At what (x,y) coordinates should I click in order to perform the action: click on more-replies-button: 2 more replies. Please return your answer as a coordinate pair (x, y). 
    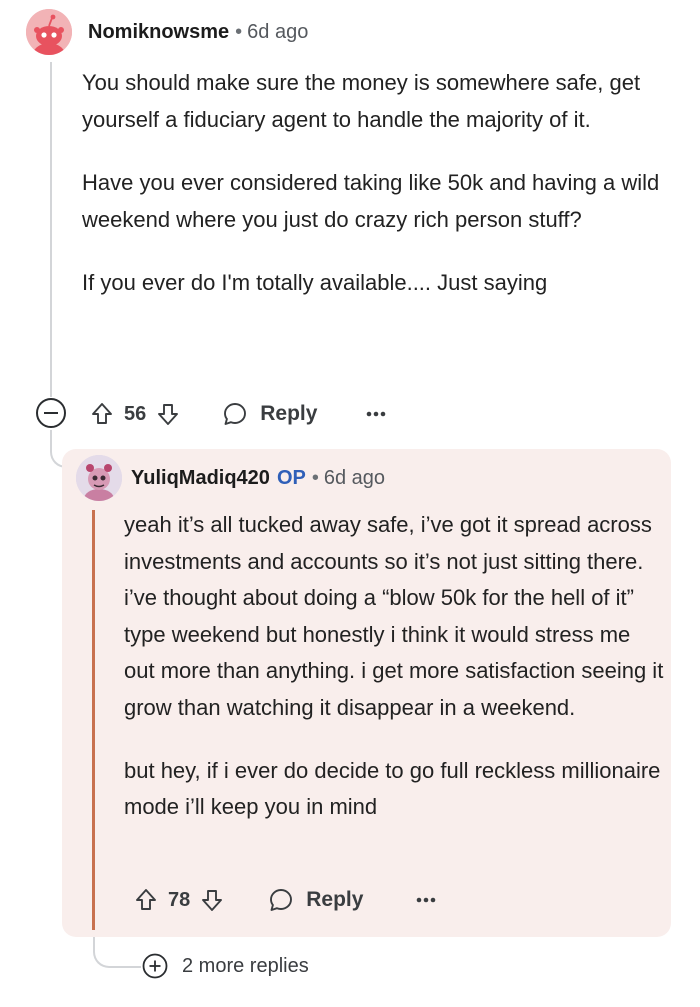
    Looking at the image, I should click on (225, 966).